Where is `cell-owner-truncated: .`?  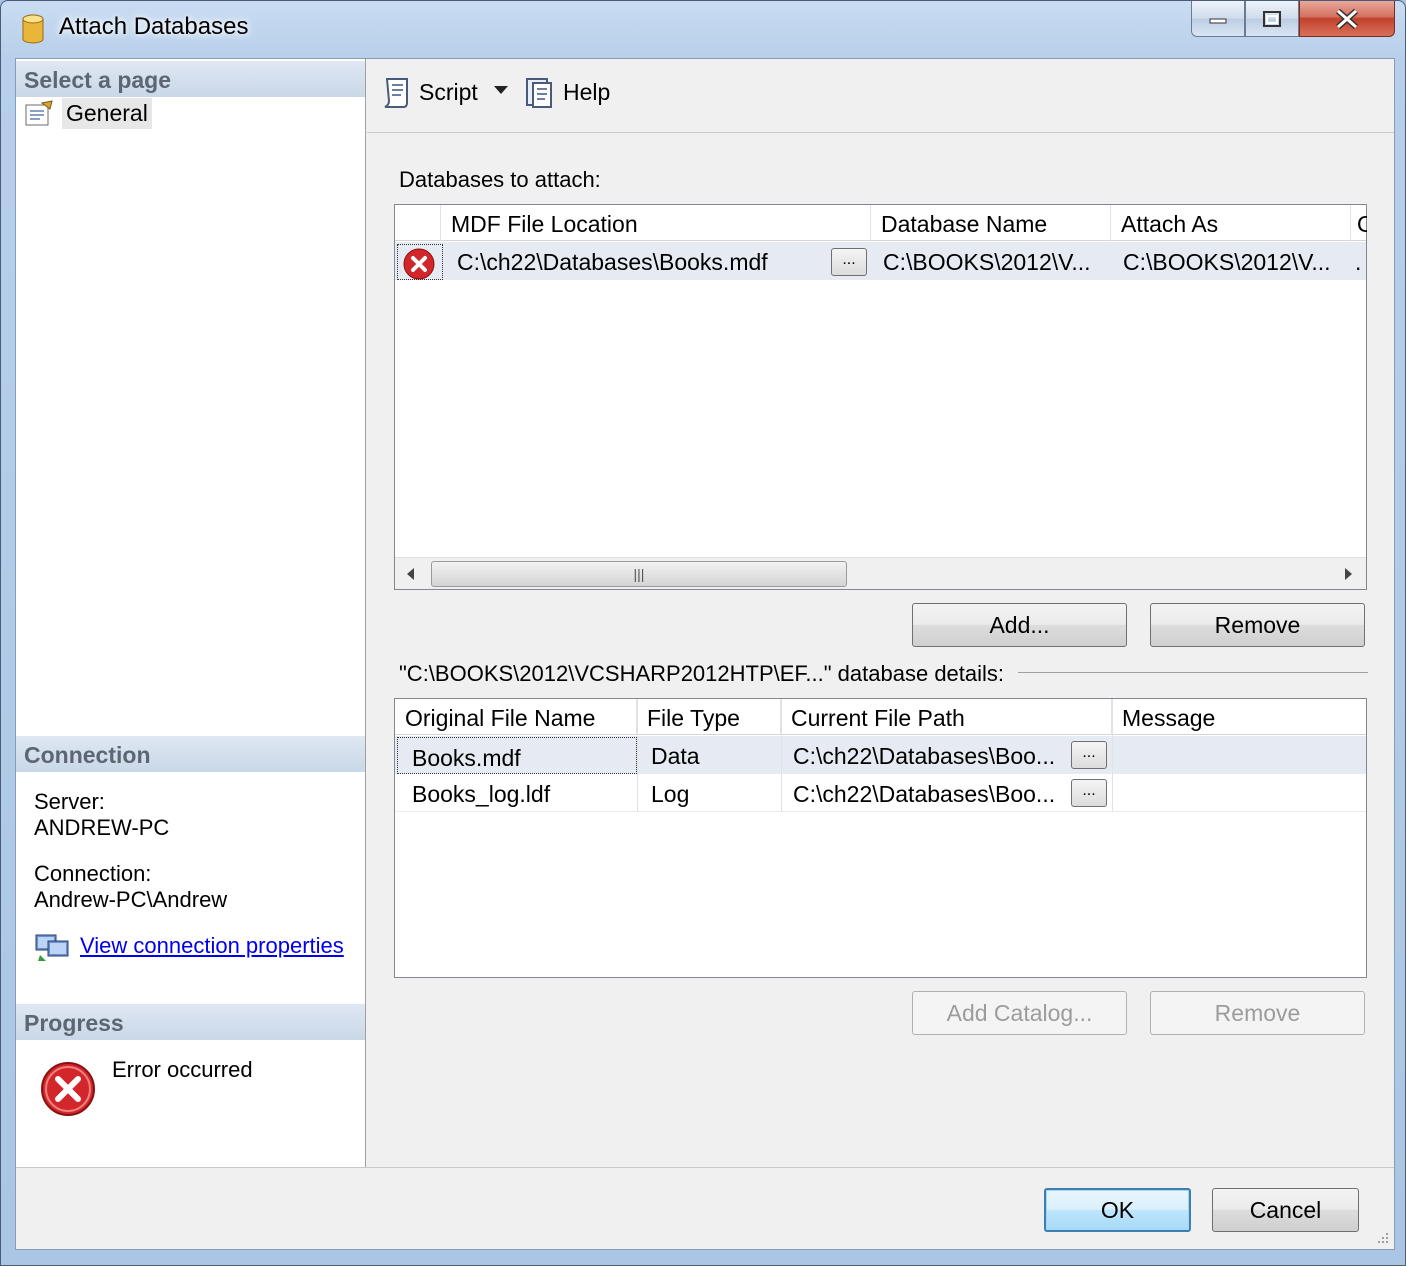 cell-owner-truncated: . is located at coordinates (1358, 262).